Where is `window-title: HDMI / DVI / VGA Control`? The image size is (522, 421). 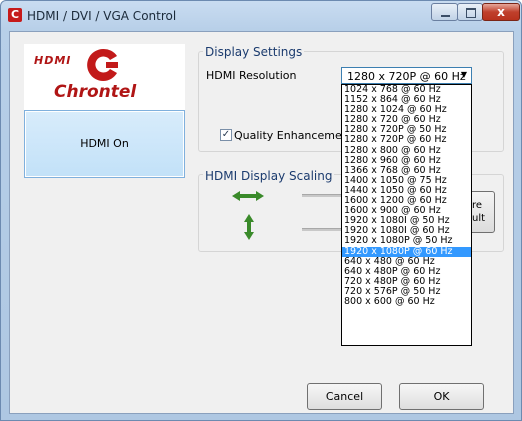 window-title: HDMI / DVI / VGA Control is located at coordinates (102, 16).